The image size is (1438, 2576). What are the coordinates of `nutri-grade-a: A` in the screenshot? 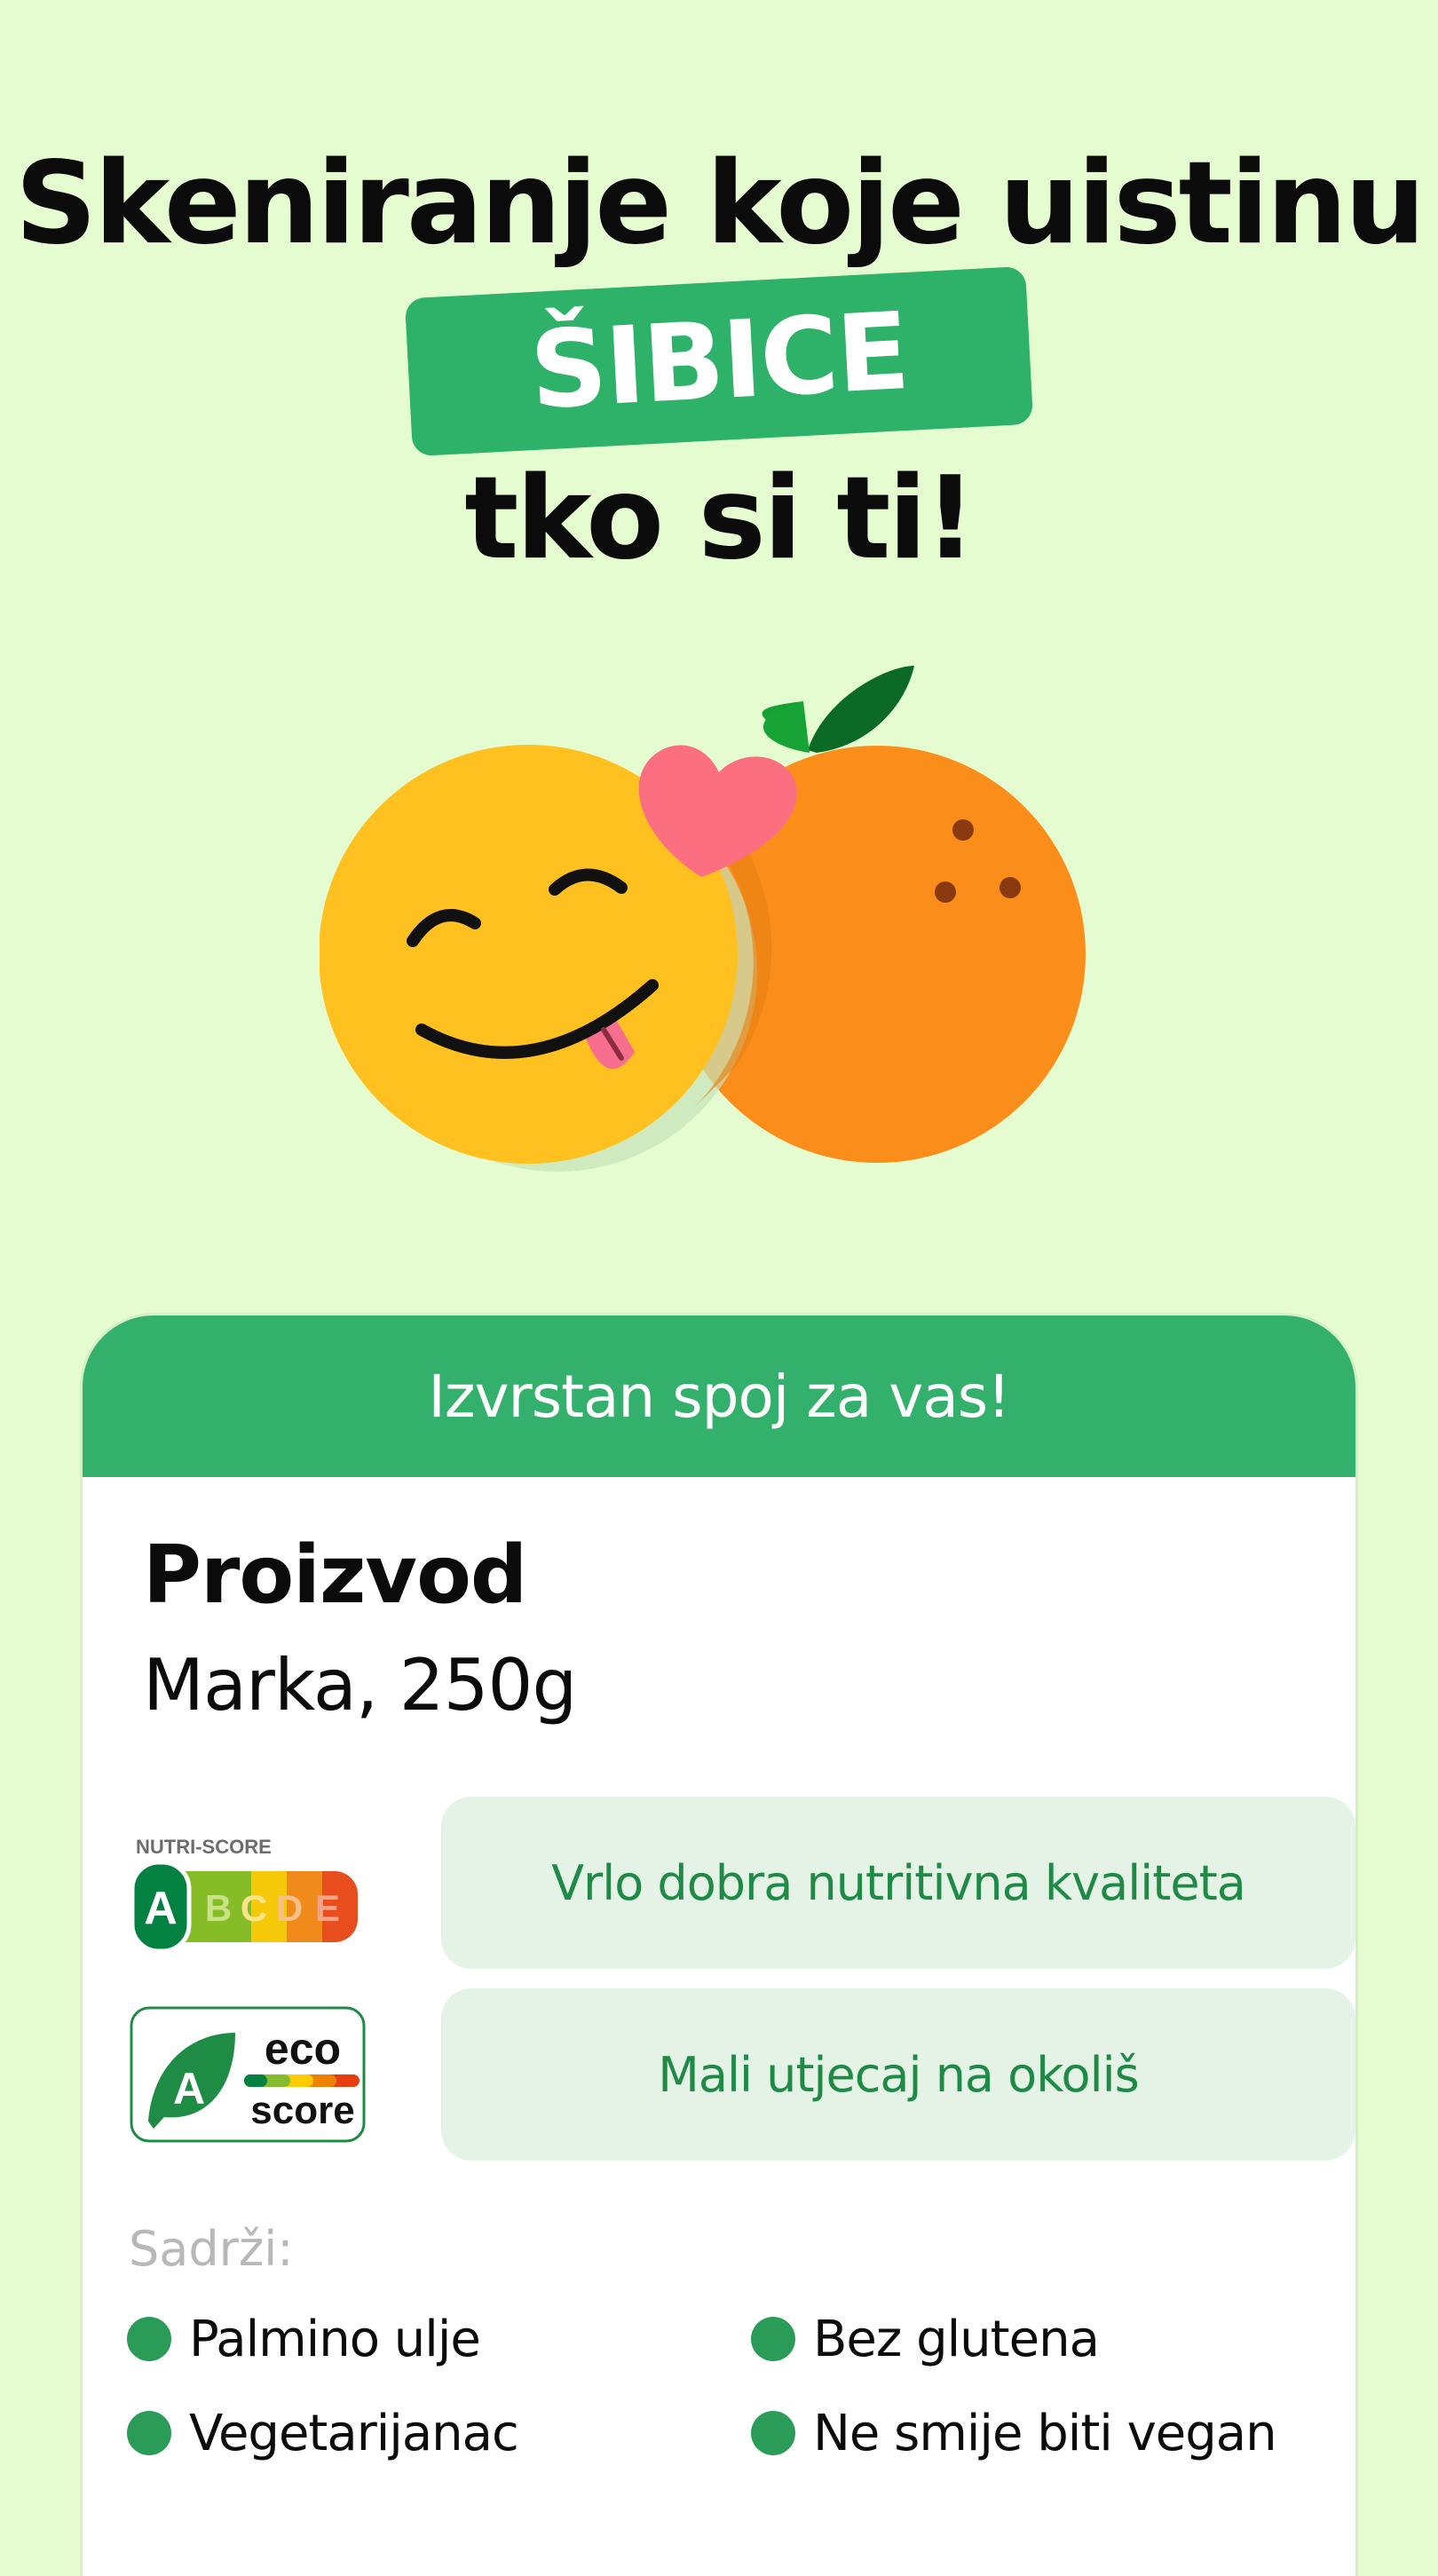 It's located at (161, 1908).